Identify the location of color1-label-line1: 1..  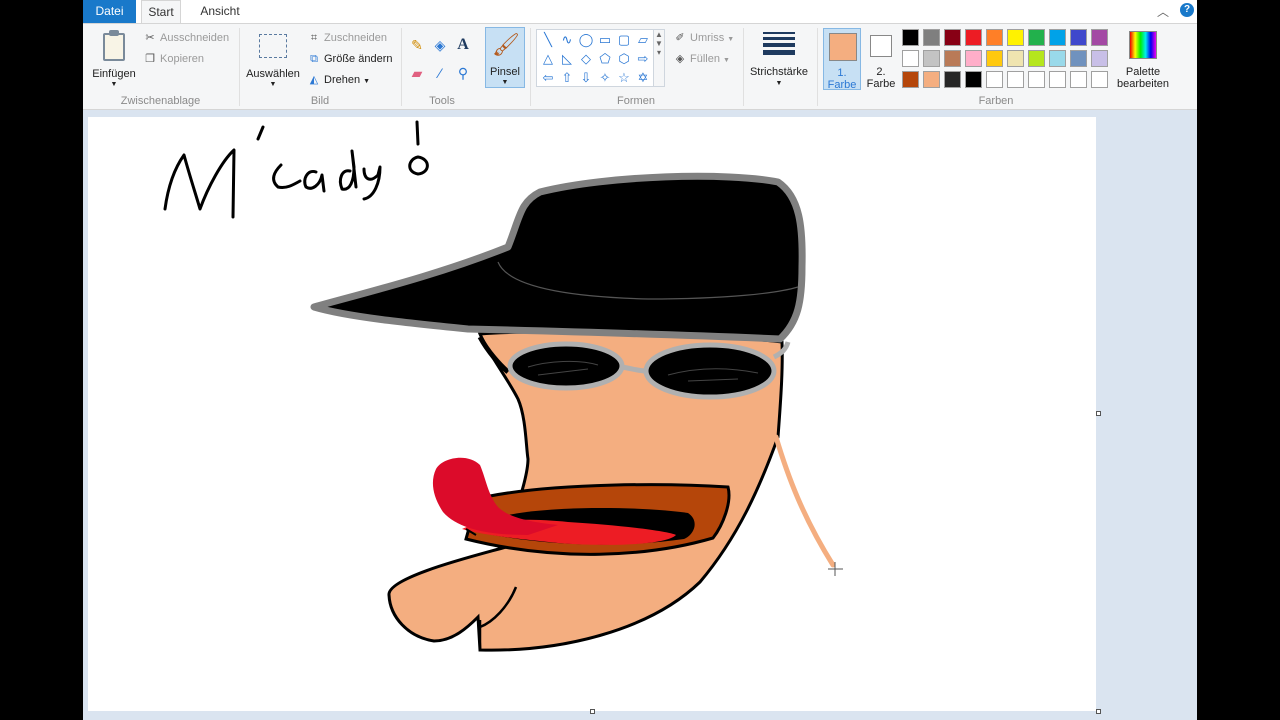
(842, 73).